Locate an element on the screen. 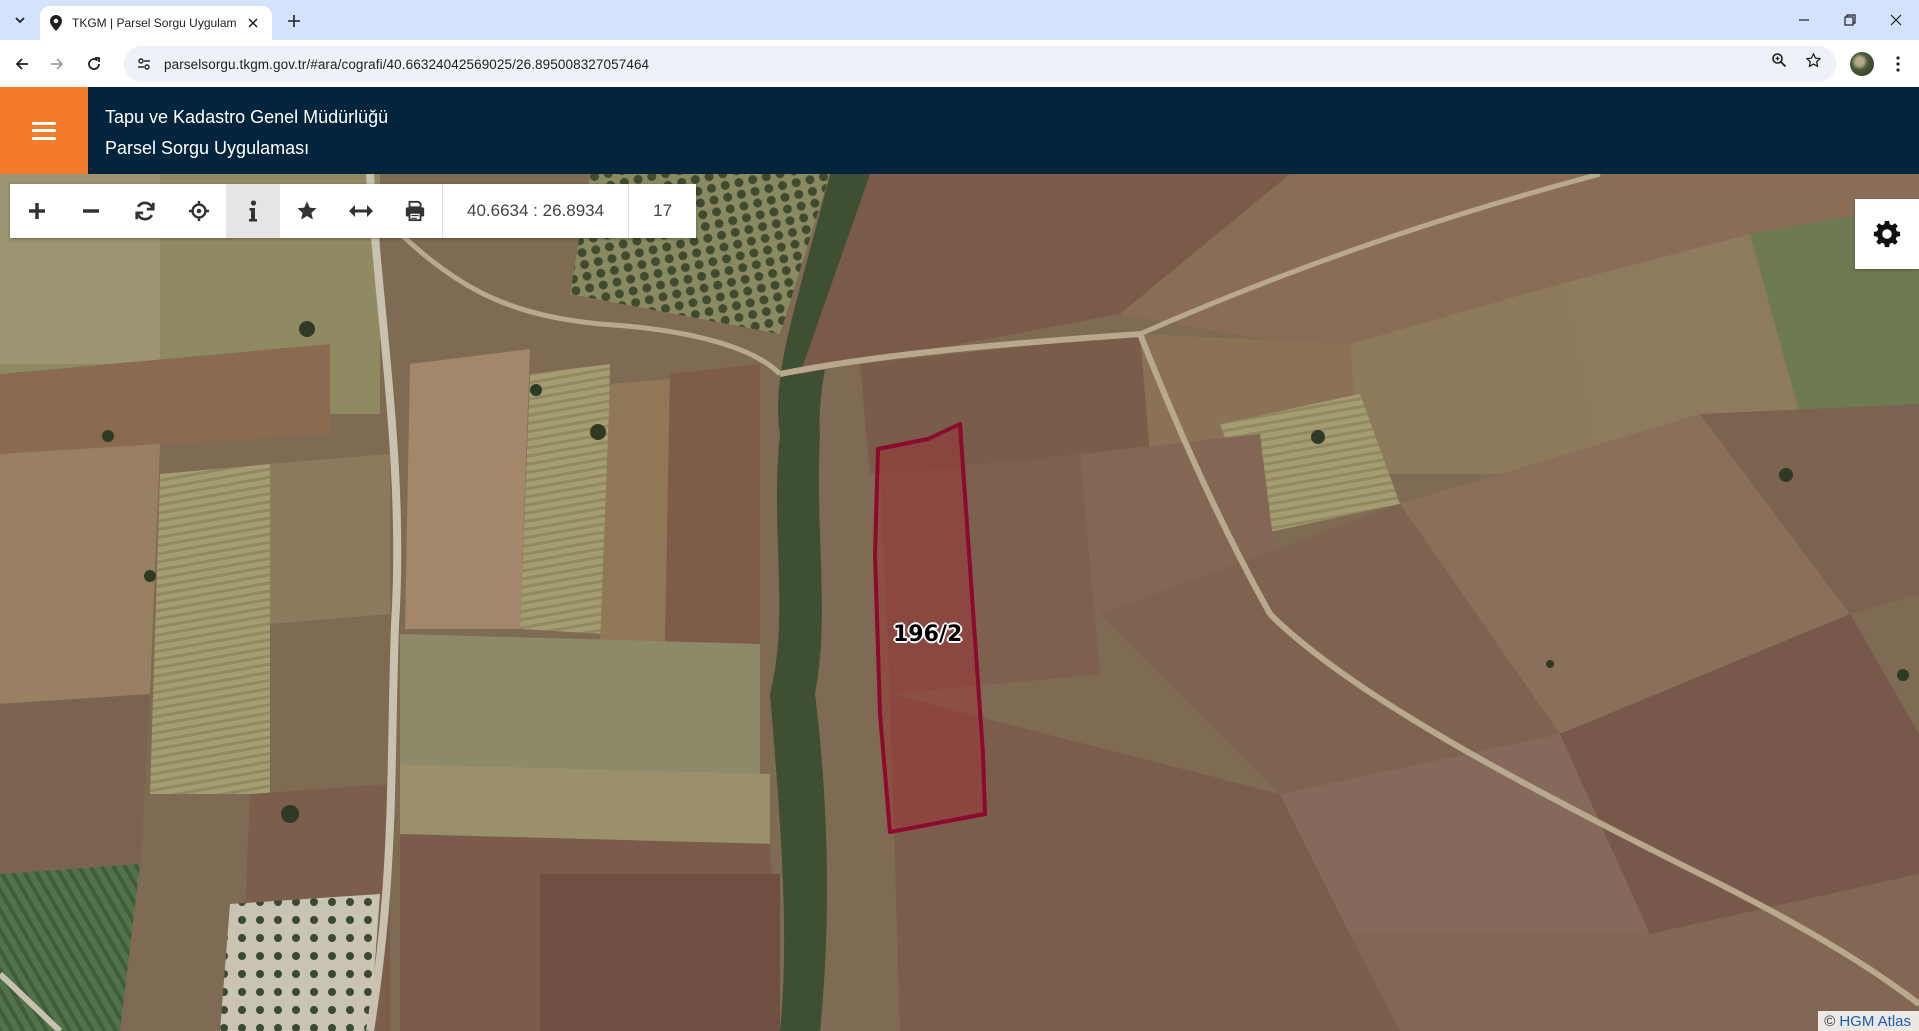  measure-icon is located at coordinates (361, 211).